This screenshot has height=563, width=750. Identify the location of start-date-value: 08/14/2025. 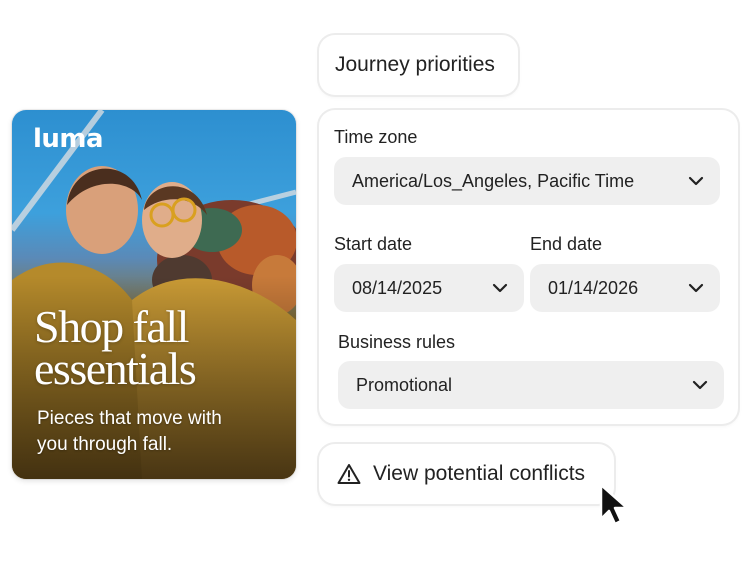
(397, 287).